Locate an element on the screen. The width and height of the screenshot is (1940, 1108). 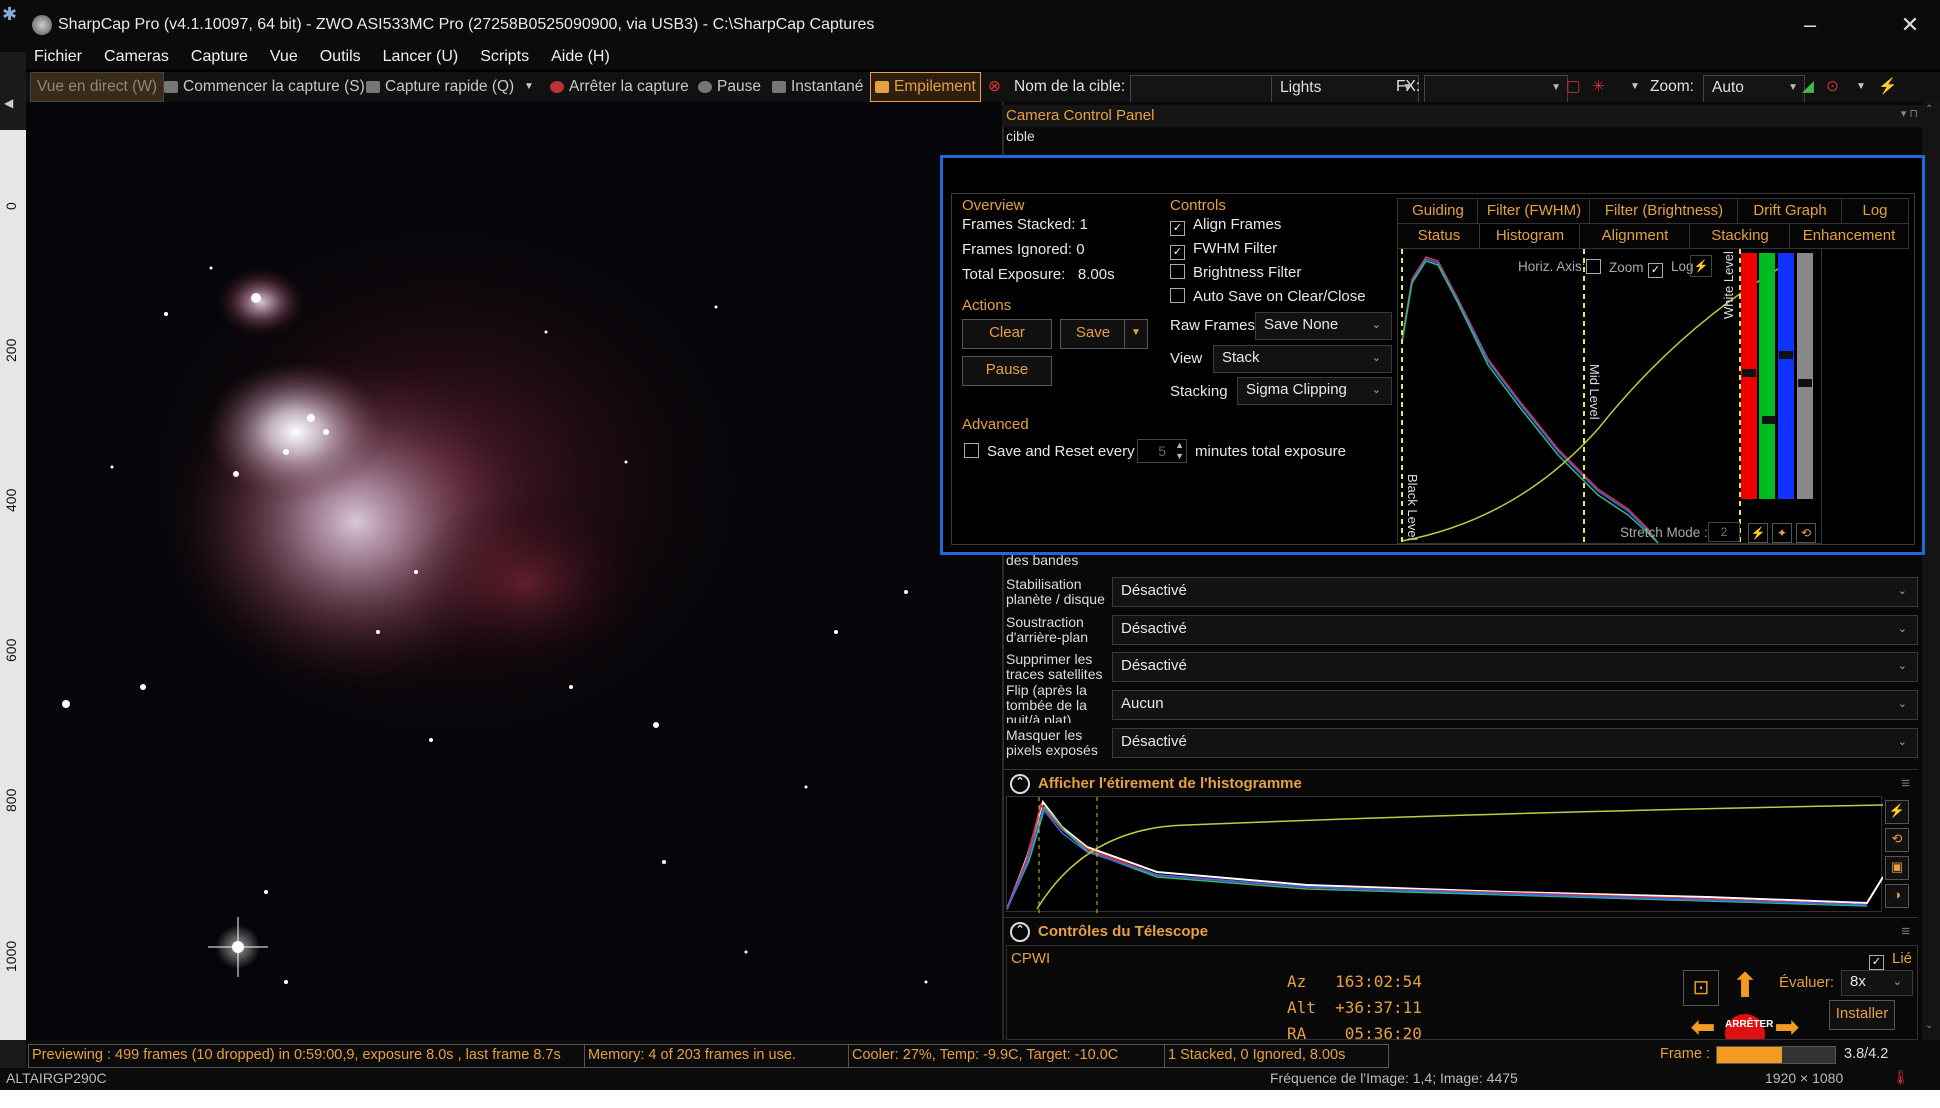
mask-pixels-select: Désactivé ⌄ is located at coordinates (1515, 743).